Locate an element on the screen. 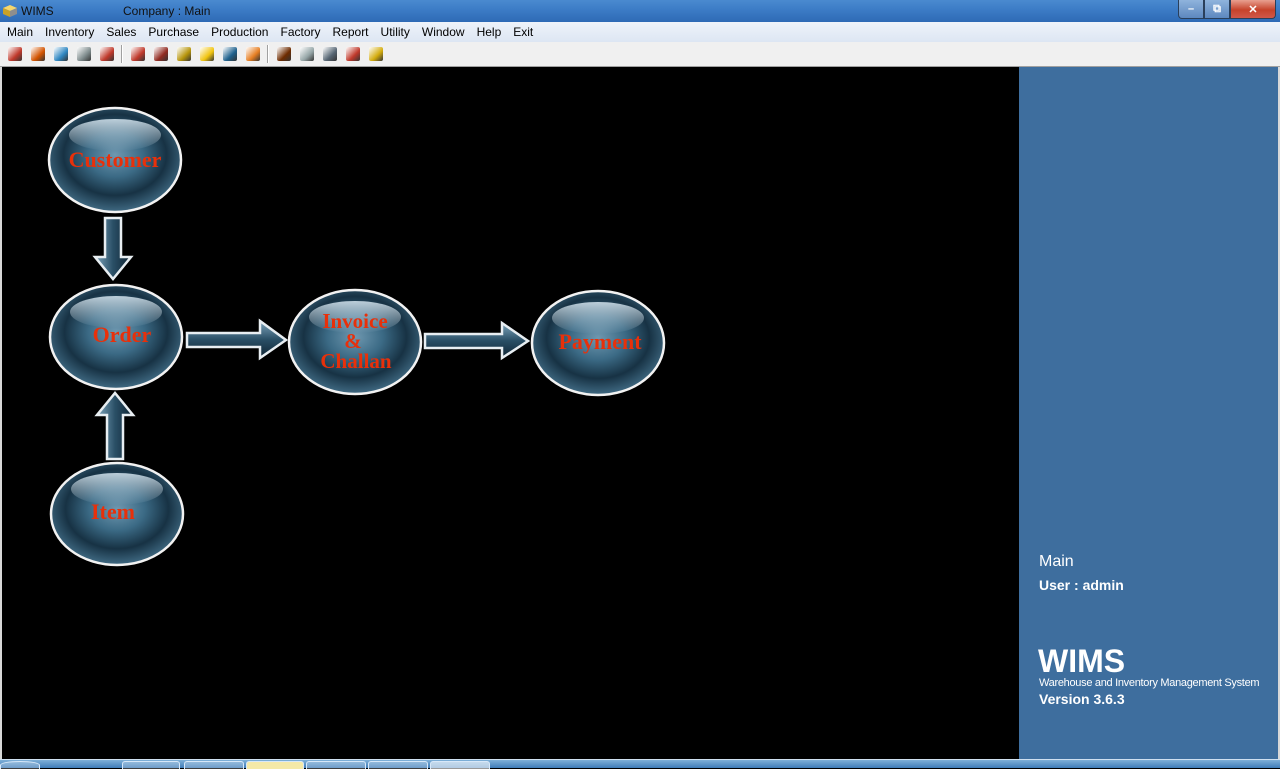 The image size is (1280, 769). version-label: Version 3.6.3 is located at coordinates (1082, 699).